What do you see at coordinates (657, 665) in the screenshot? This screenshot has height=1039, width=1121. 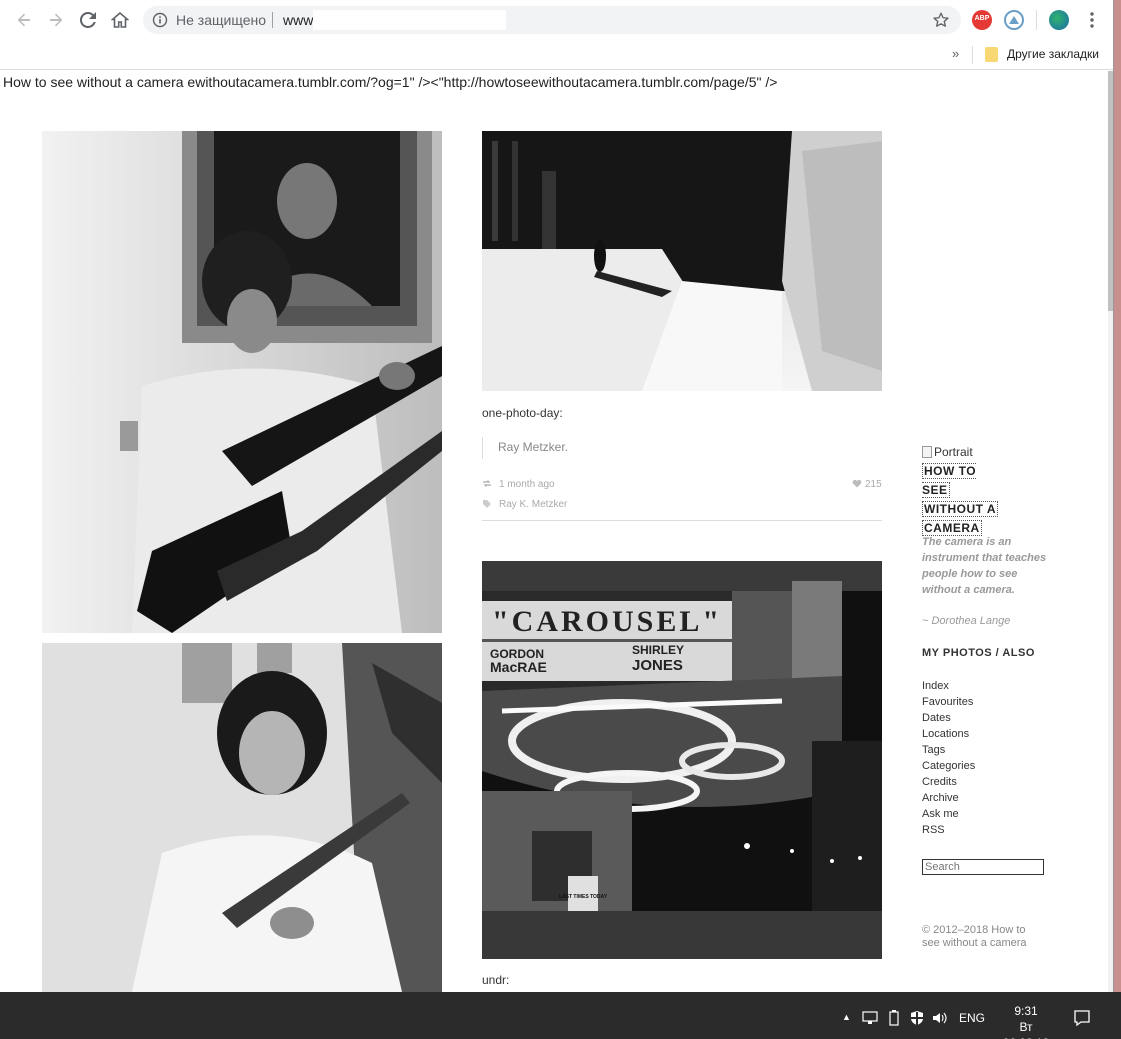 I see `marquee-right-line2: JONES` at bounding box center [657, 665].